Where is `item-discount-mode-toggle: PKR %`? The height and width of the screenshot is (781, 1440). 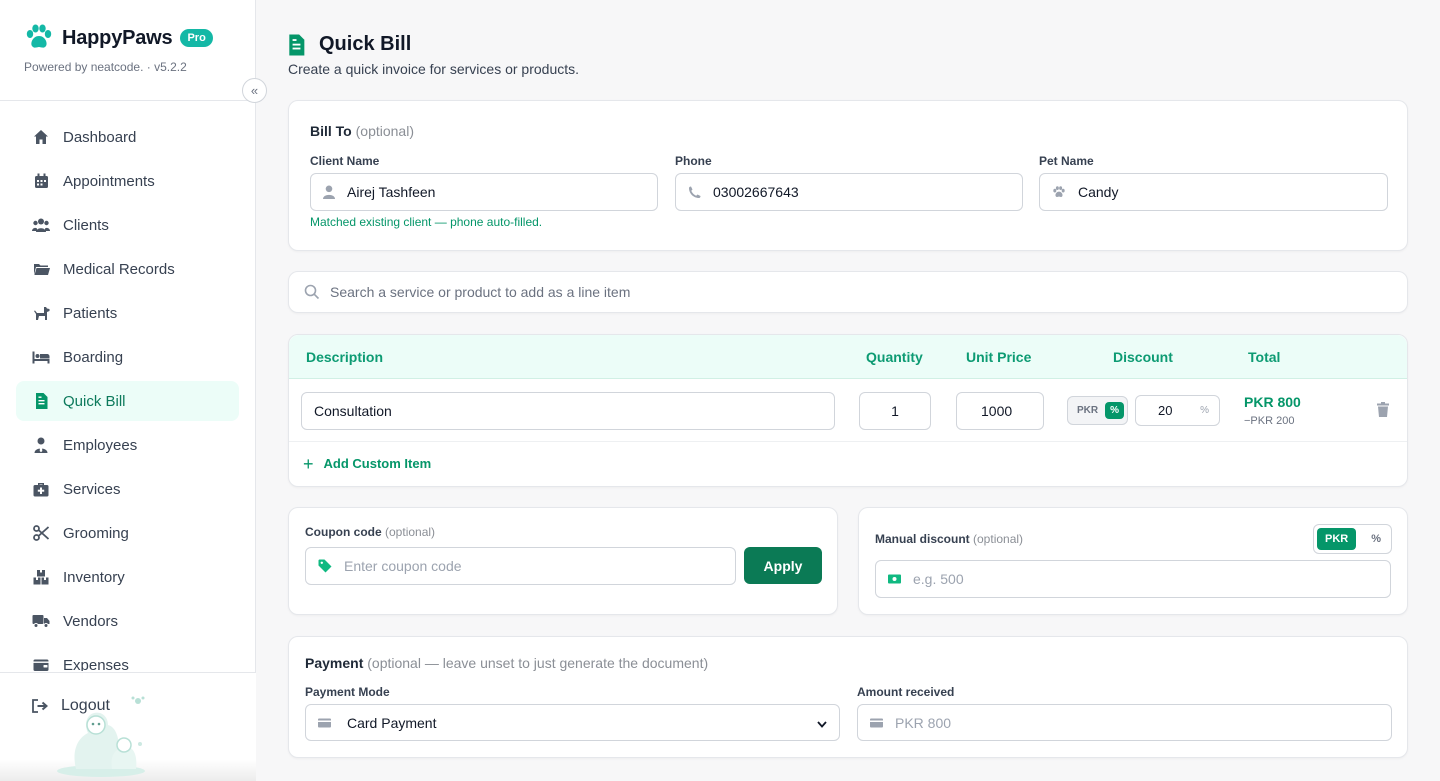
item-discount-mode-toggle: PKR % is located at coordinates (1097, 410).